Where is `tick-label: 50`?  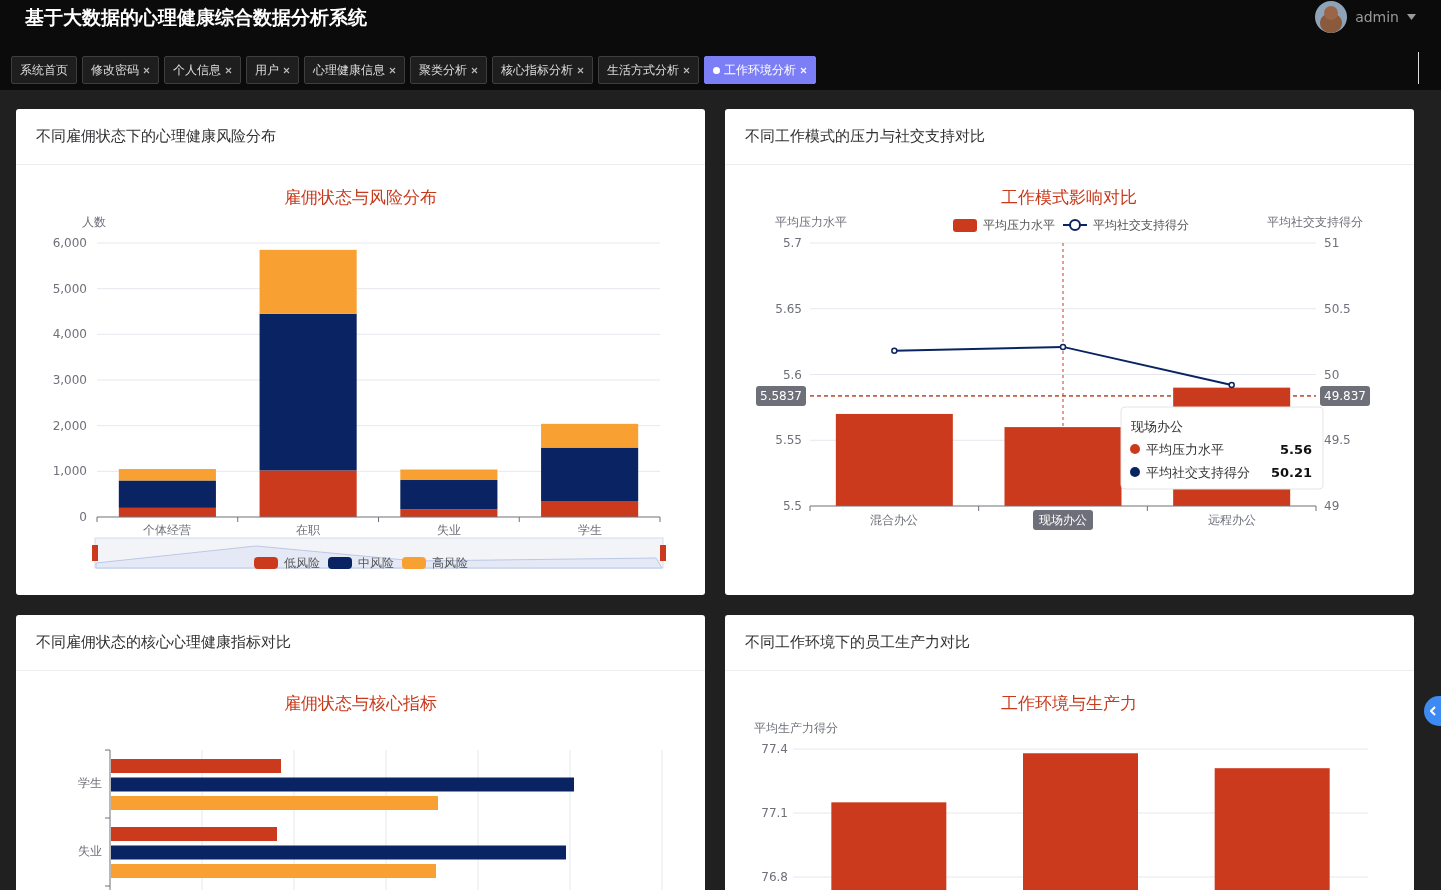 tick-label: 50 is located at coordinates (1332, 374).